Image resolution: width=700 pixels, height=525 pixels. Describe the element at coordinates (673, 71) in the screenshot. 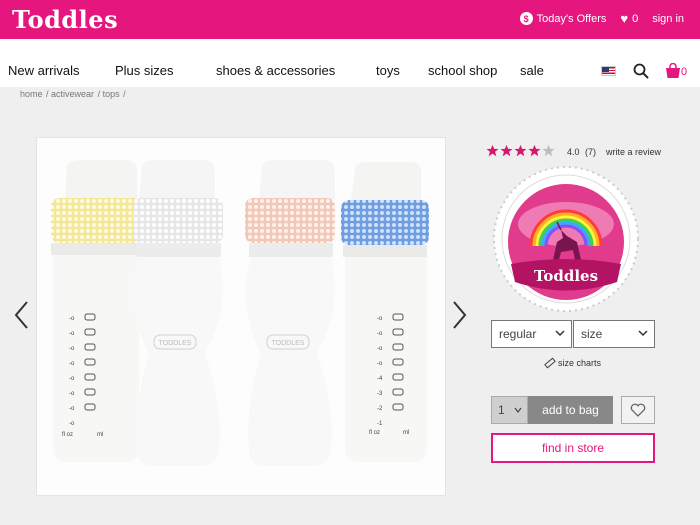

I see `shopping-bag-icon` at that location.